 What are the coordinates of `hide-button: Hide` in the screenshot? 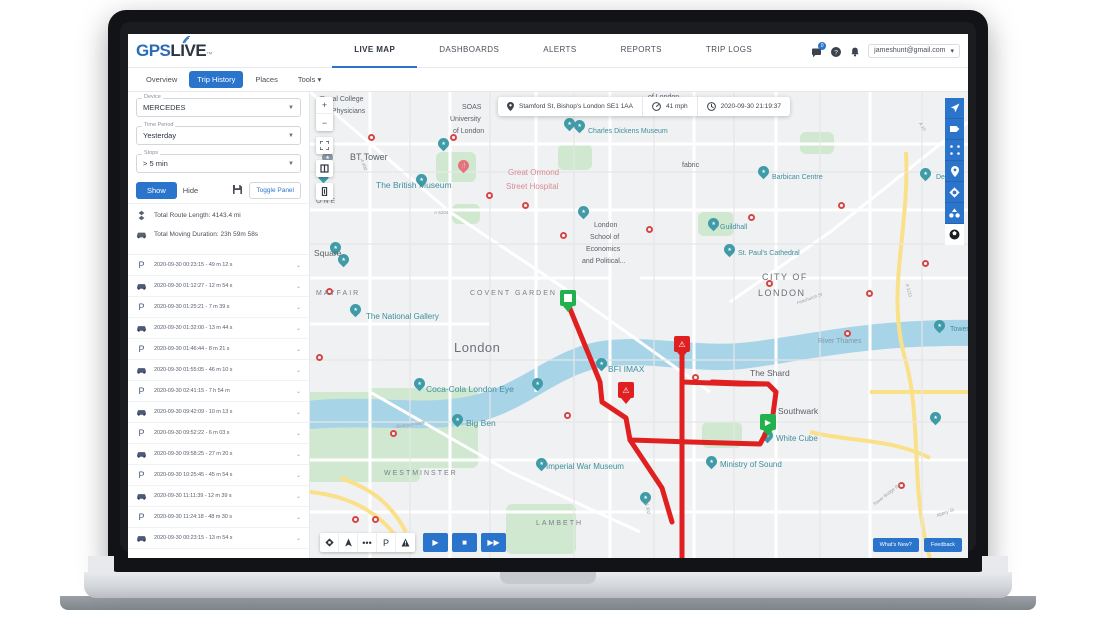 It's located at (190, 190).